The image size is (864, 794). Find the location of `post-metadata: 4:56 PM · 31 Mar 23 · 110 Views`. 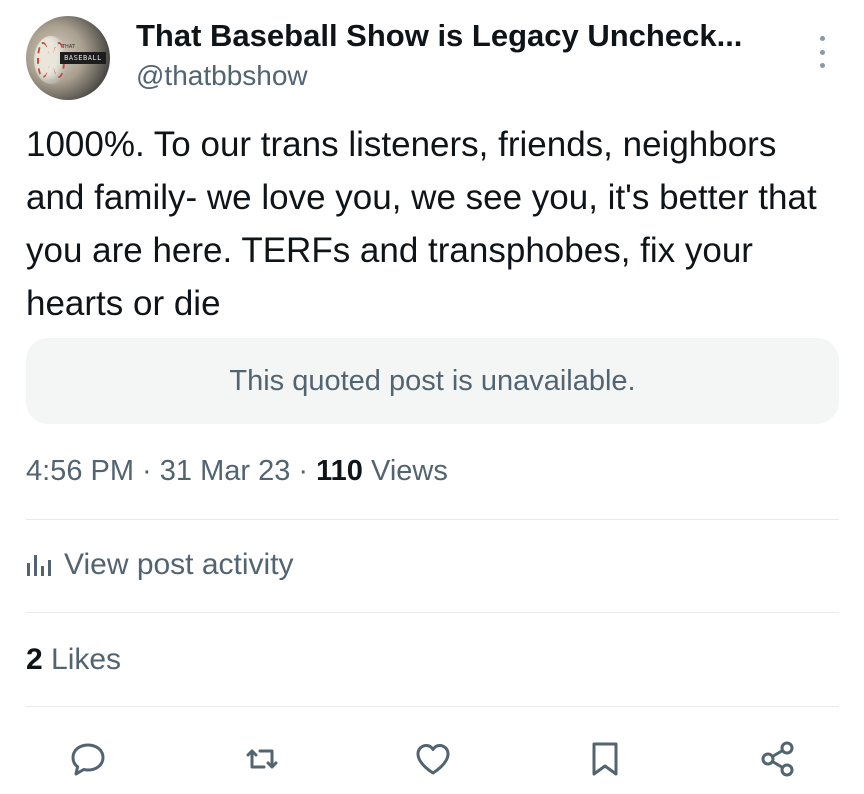

post-metadata: 4:56 PM · 31 Mar 23 · 110 Views is located at coordinates (237, 471).